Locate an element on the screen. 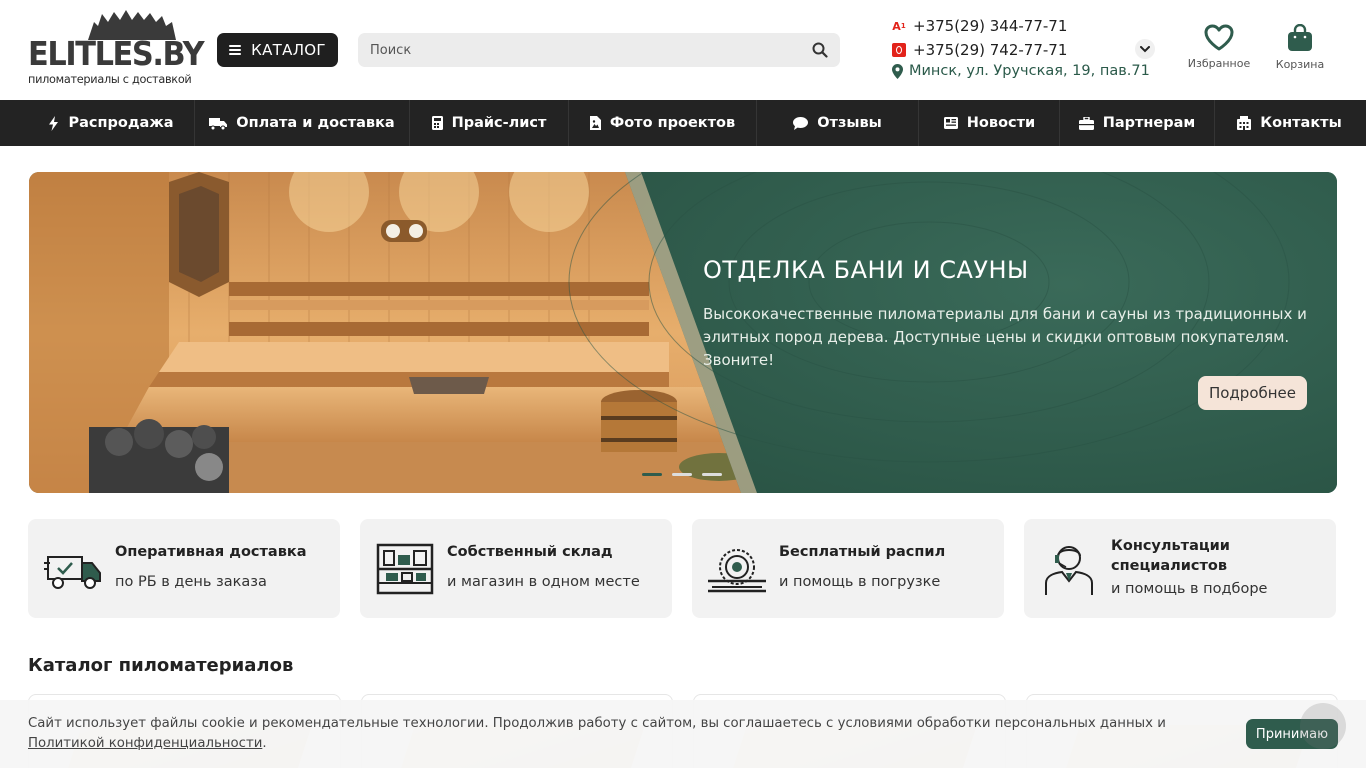 The height and width of the screenshot is (768, 1366). cookie-tail: . is located at coordinates (264, 743).